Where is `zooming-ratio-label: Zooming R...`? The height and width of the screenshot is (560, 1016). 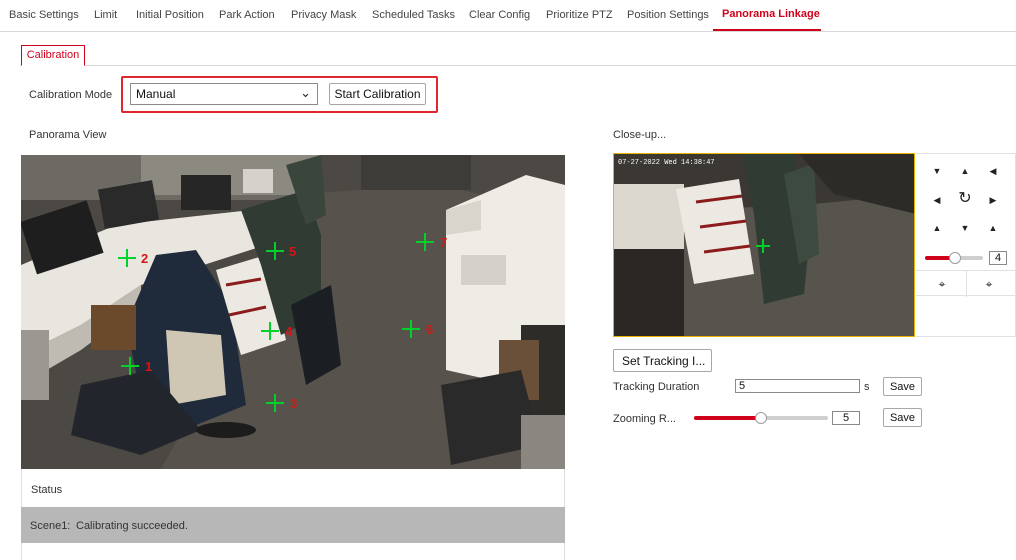 zooming-ratio-label: Zooming R... is located at coordinates (644, 419).